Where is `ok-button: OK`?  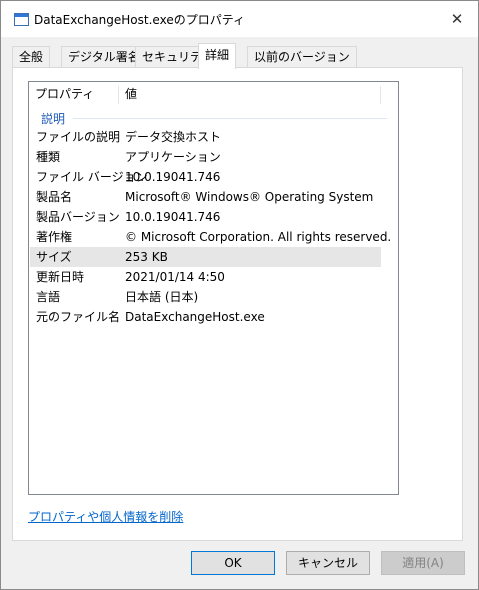 ok-button: OK is located at coordinates (233, 563).